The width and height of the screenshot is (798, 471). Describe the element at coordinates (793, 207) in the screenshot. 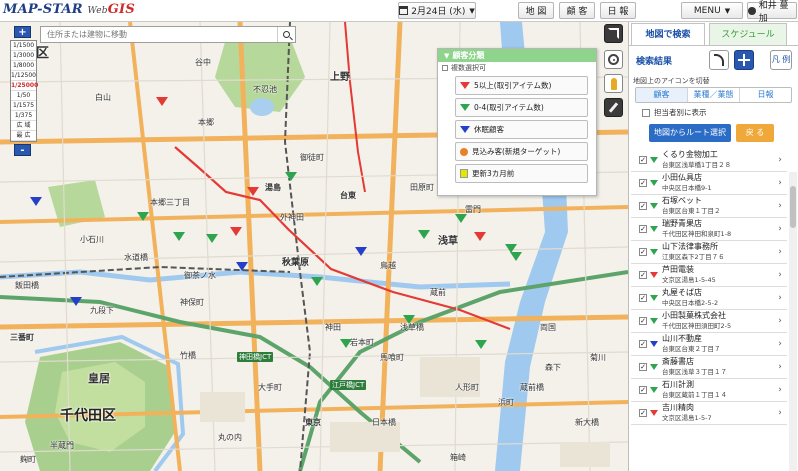

I see `scrollbar-thumb` at that location.